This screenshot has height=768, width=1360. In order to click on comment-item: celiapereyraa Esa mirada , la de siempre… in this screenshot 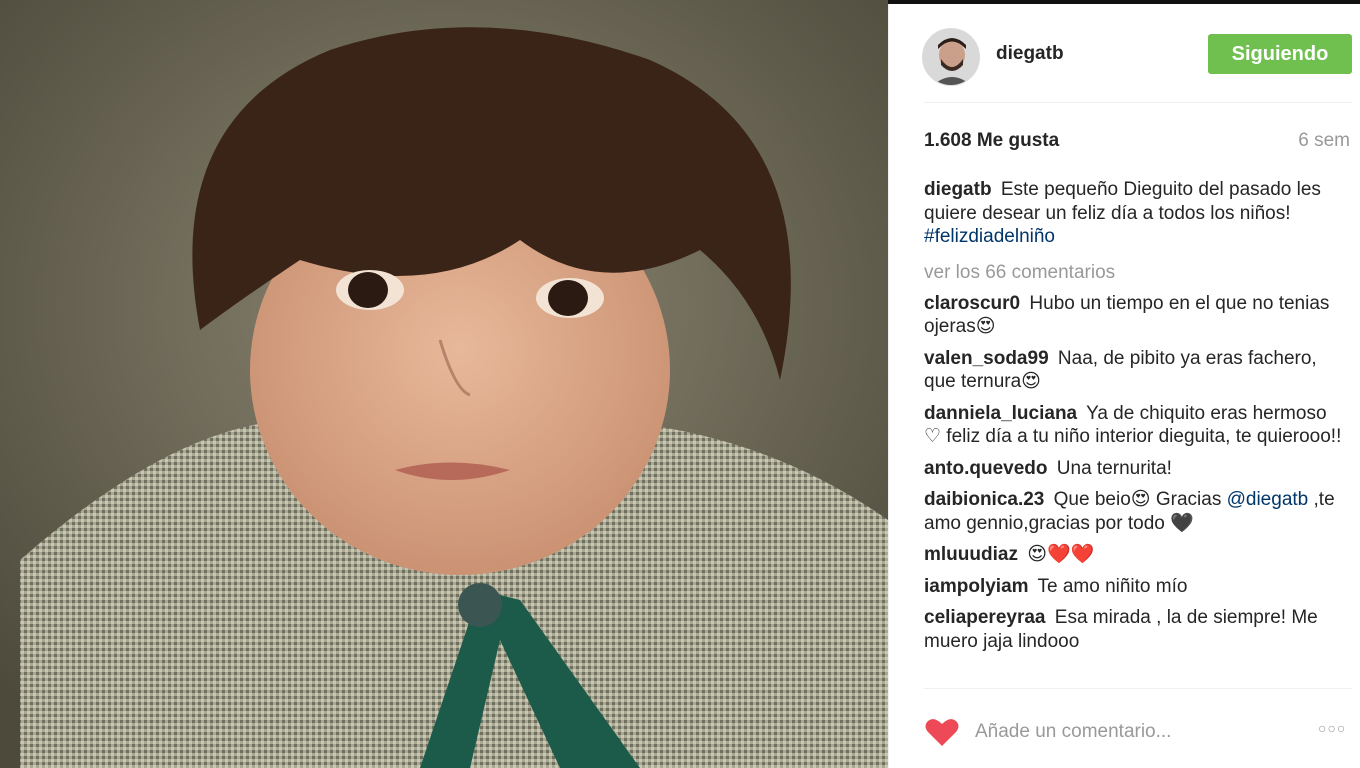, I will do `click(1134, 629)`.